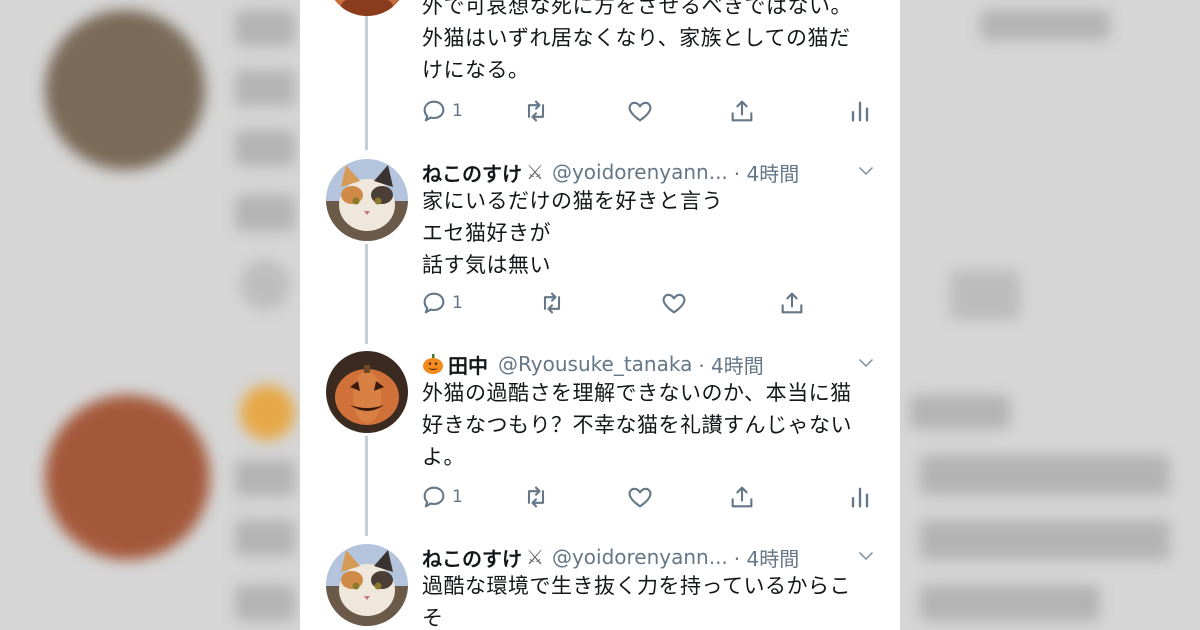 The image size is (1200, 630). What do you see at coordinates (486, 265) in the screenshot?
I see `tweet-text-line: 話す気は無い` at bounding box center [486, 265].